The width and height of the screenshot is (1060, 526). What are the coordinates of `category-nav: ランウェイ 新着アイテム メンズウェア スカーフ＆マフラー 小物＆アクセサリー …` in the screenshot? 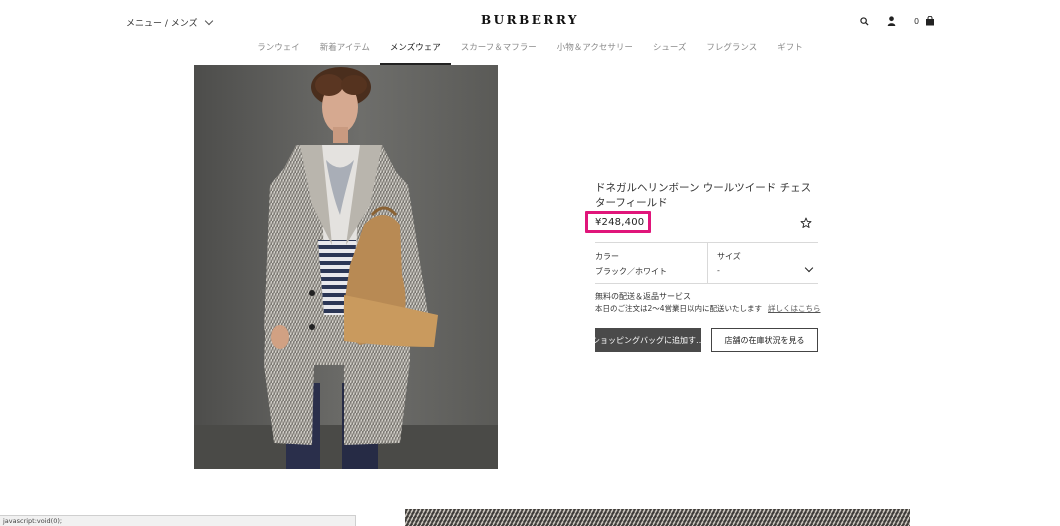 It's located at (530, 53).